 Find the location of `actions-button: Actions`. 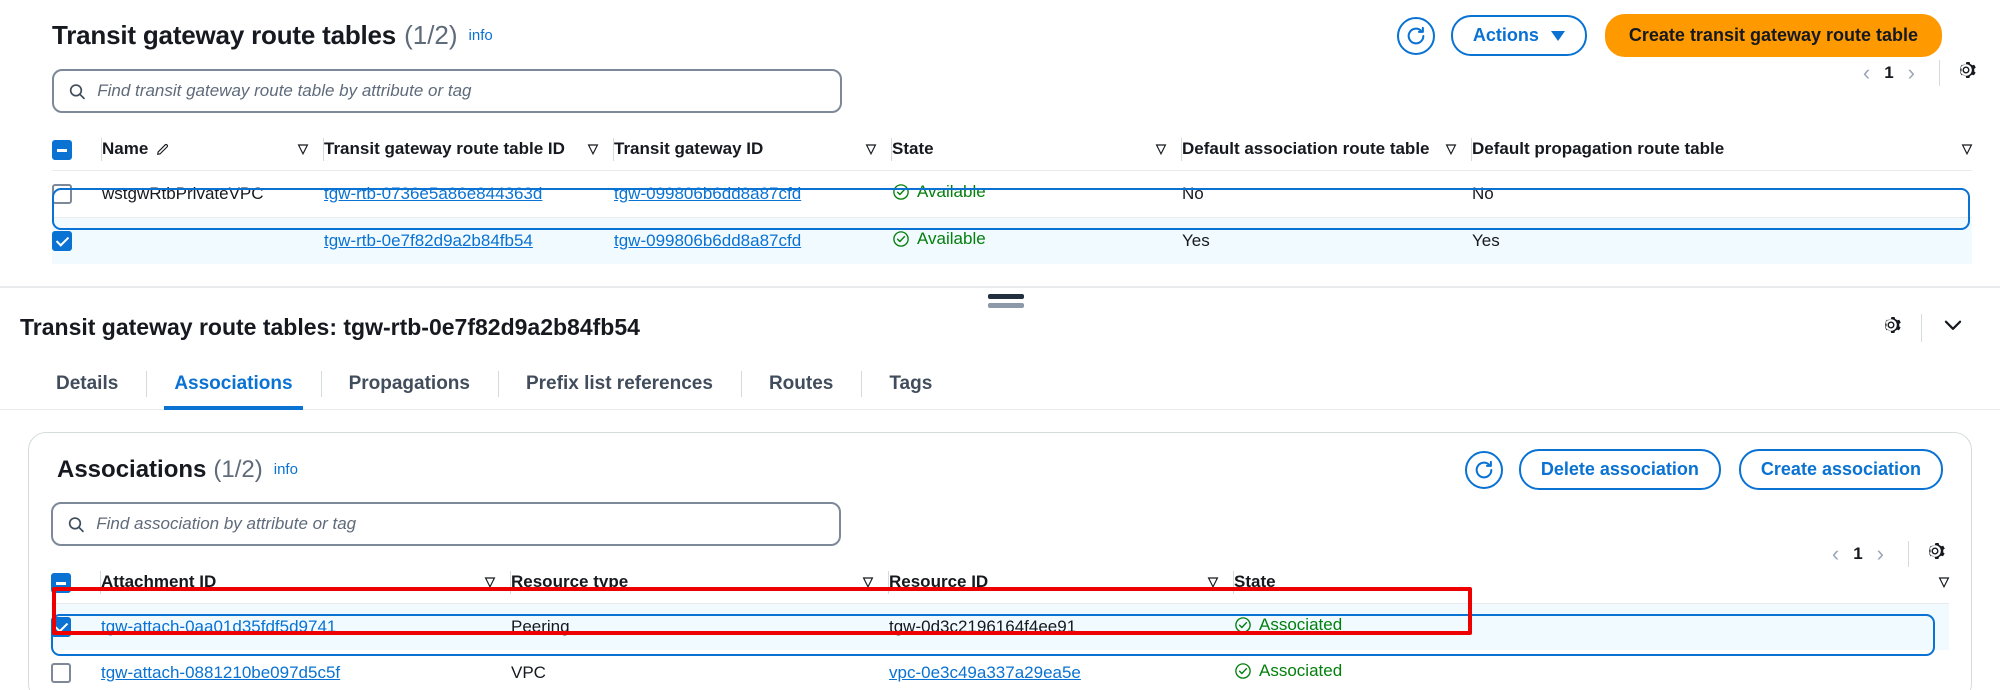

actions-button: Actions is located at coordinates (1518, 35).